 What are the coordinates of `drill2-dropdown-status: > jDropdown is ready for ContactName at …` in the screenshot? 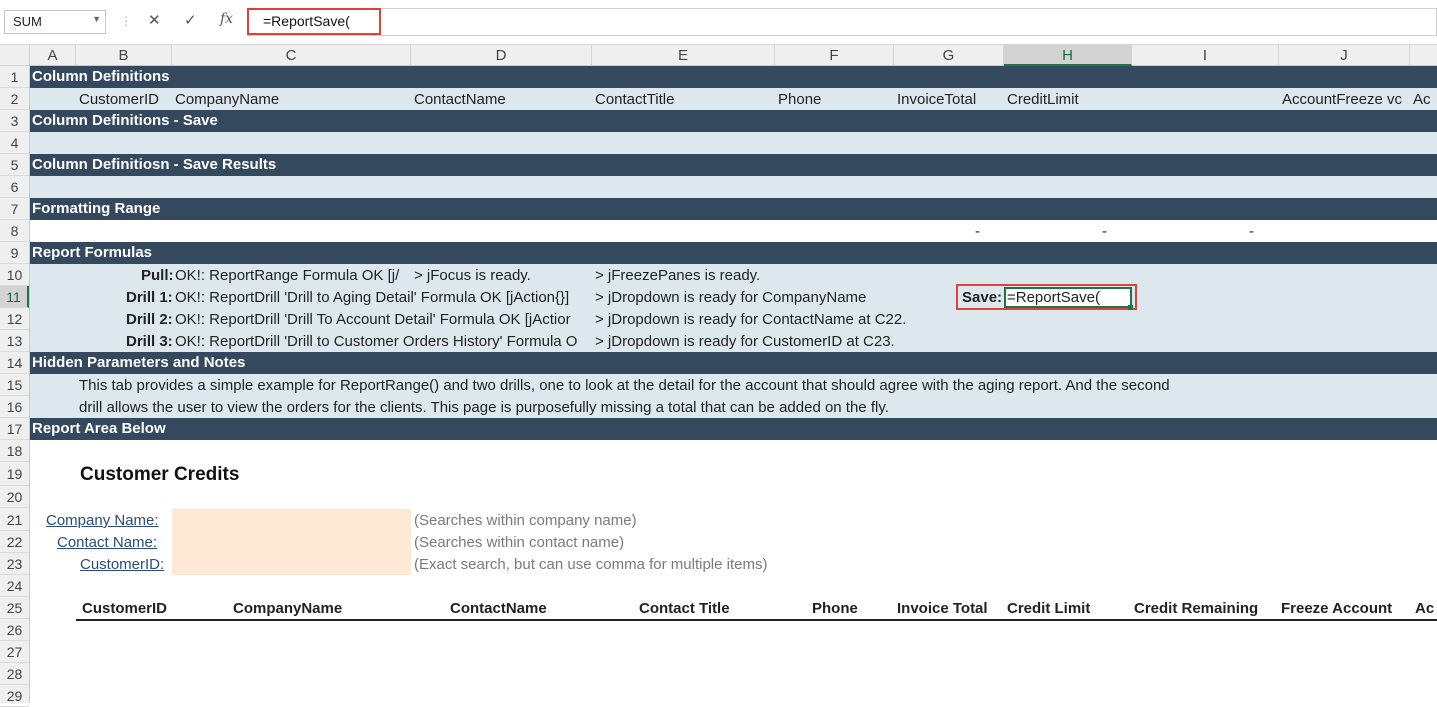 It's located at (750, 319).